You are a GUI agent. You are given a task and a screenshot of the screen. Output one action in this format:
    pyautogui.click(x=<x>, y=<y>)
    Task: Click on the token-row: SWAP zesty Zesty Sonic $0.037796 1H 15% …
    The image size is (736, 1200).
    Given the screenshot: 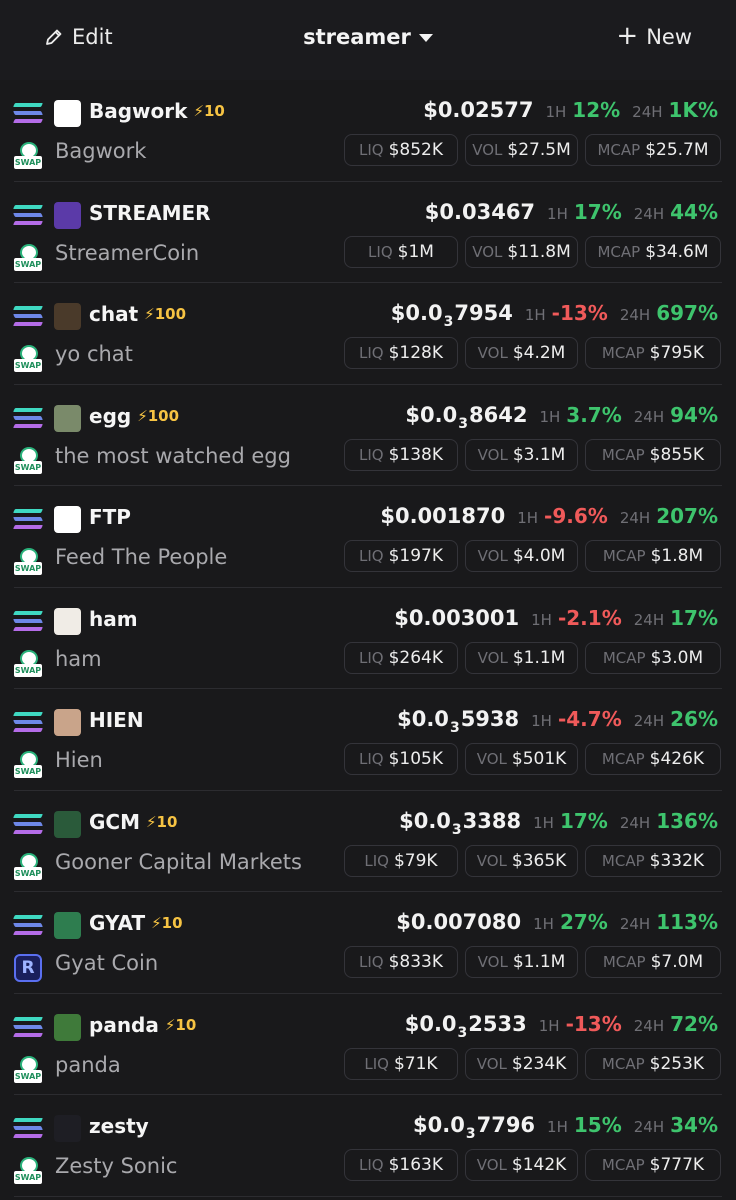 What is the action you would take?
    pyautogui.click(x=368, y=1146)
    